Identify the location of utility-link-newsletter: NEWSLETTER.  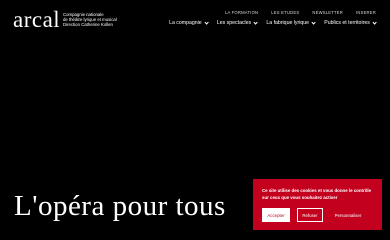
(327, 12).